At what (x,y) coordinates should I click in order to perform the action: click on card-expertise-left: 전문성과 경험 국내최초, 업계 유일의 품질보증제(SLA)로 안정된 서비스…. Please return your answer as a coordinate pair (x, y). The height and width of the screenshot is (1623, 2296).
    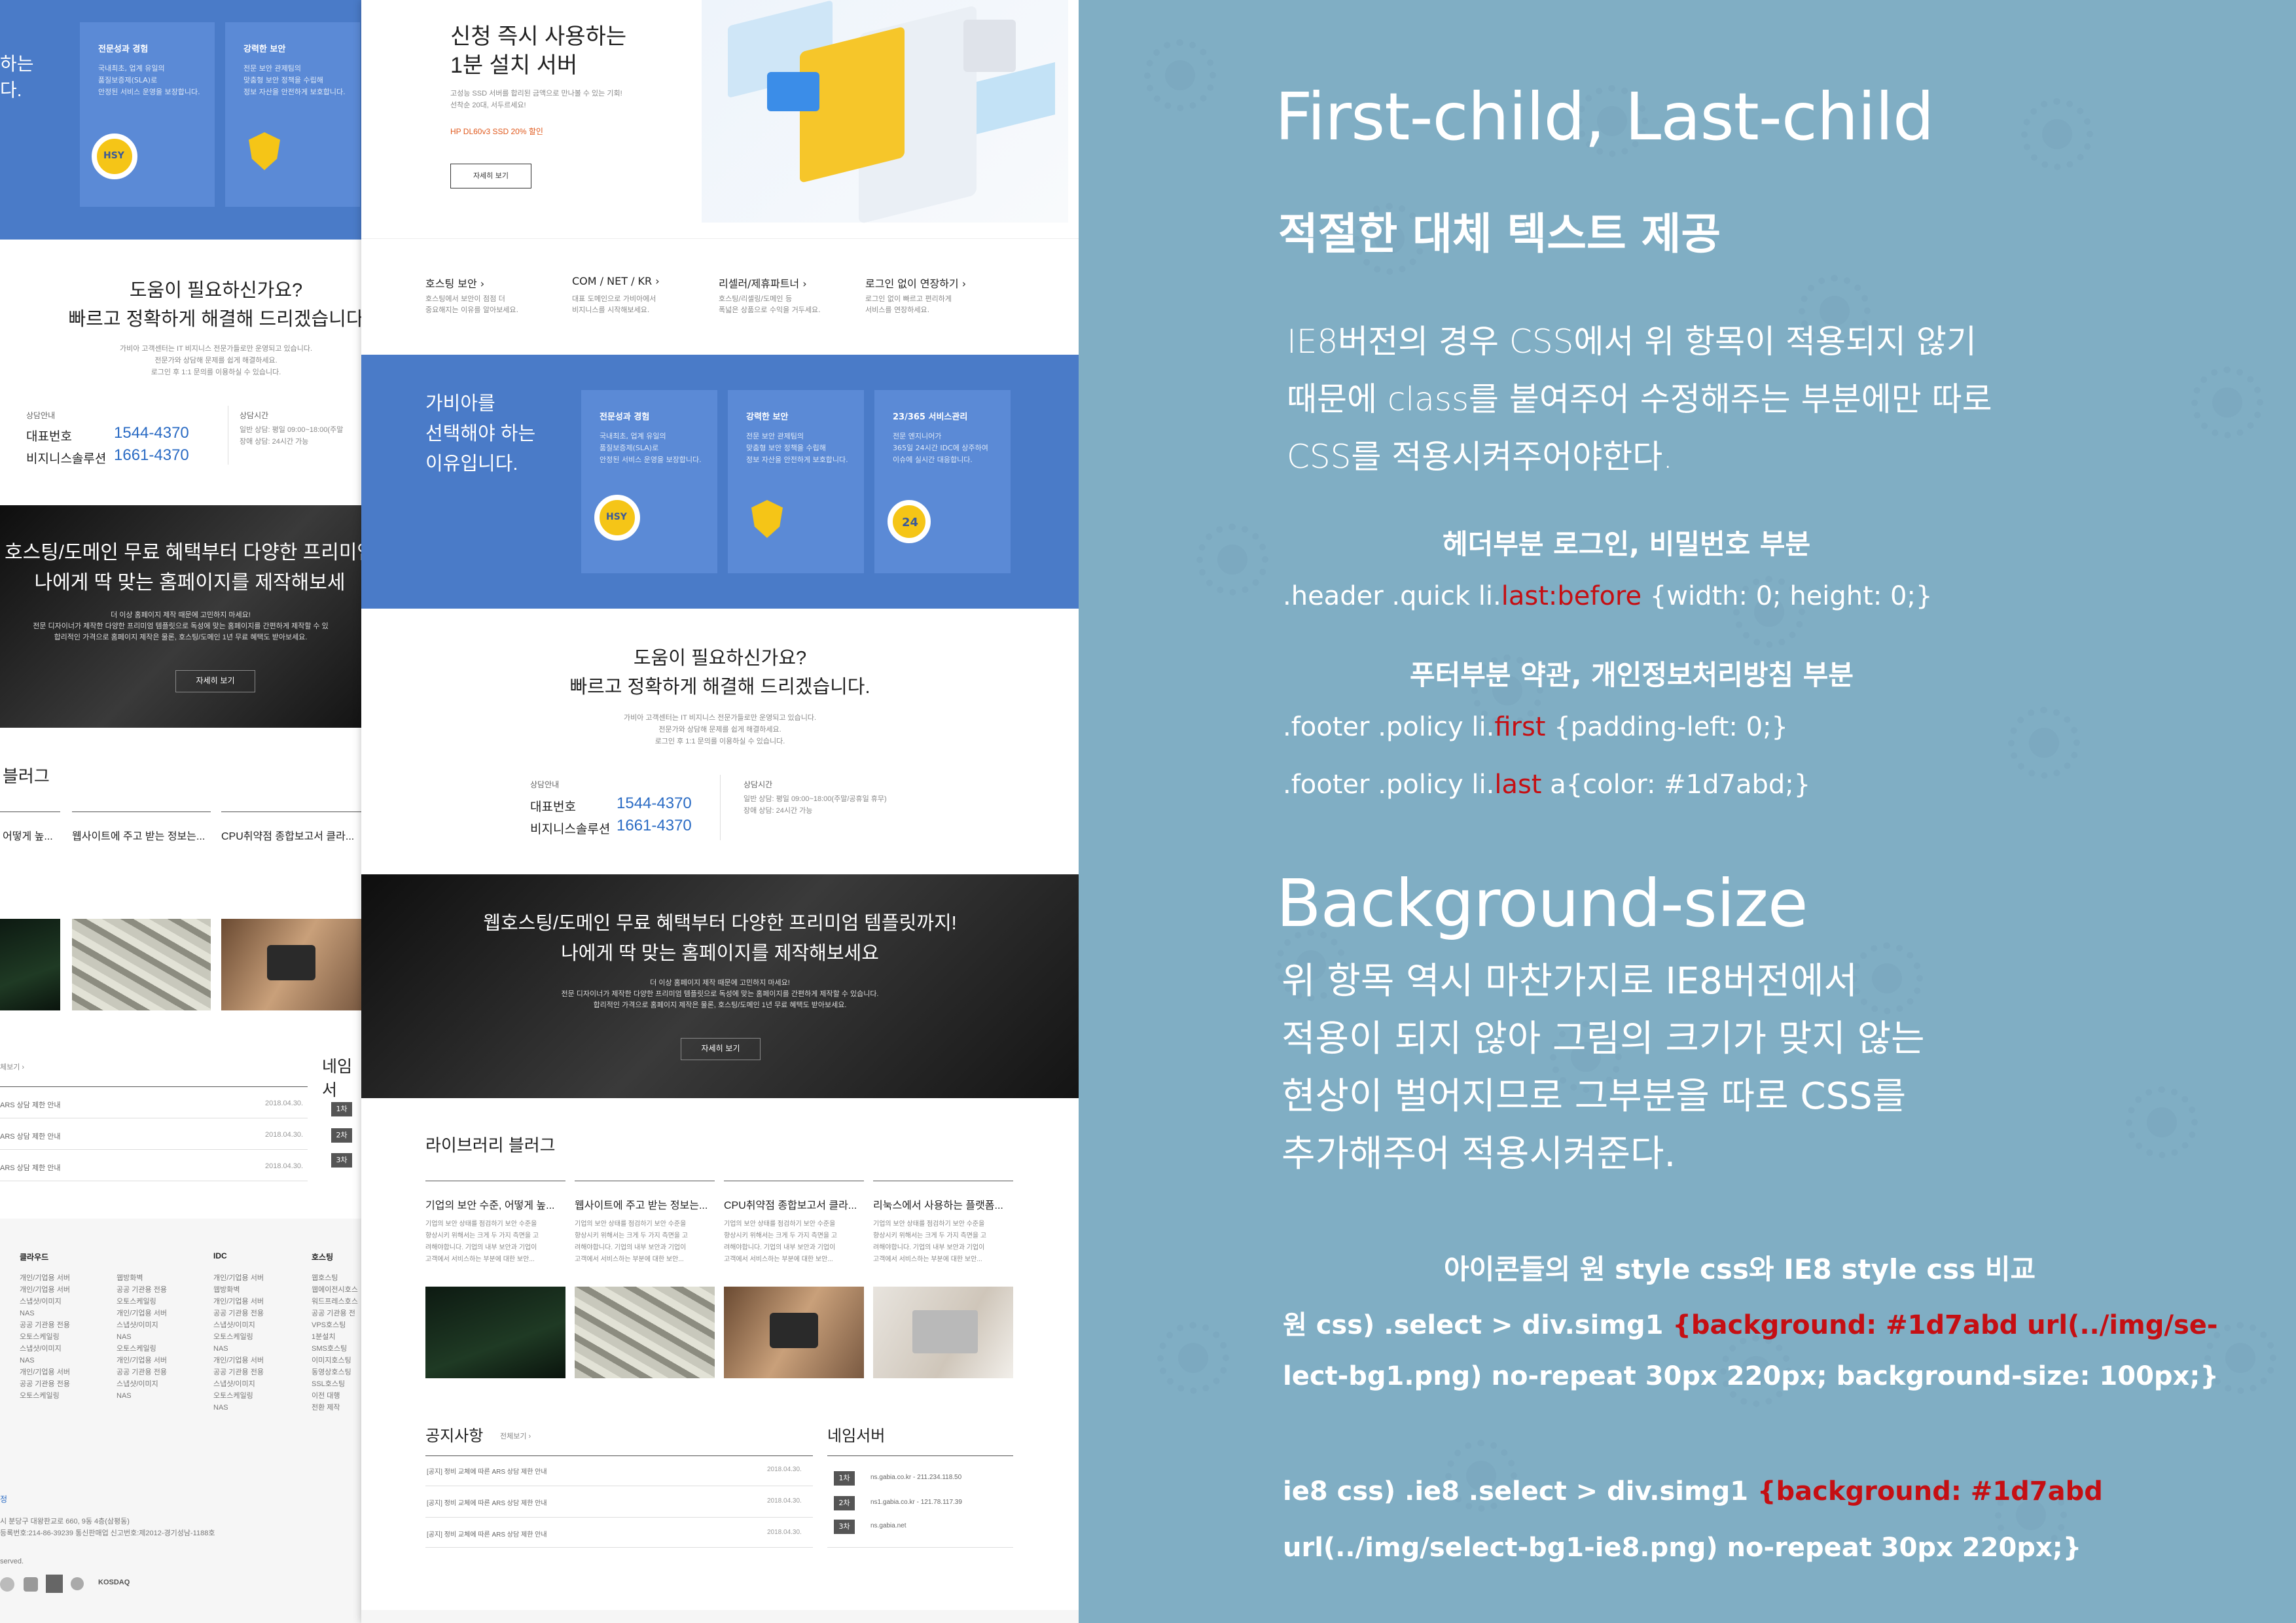
    Looking at the image, I should click on (147, 115).